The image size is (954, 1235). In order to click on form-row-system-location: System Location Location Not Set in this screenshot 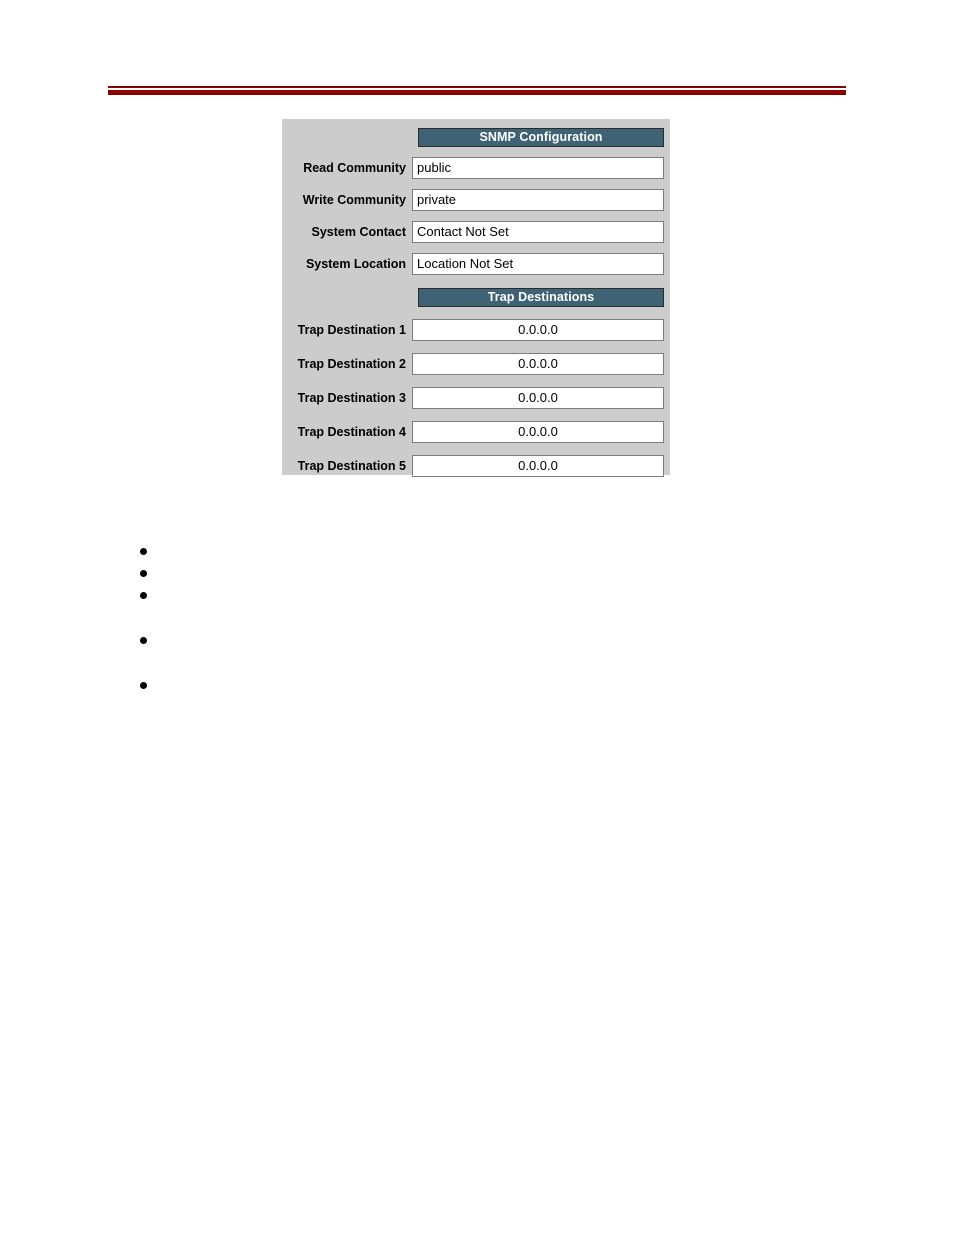, I will do `click(476, 264)`.